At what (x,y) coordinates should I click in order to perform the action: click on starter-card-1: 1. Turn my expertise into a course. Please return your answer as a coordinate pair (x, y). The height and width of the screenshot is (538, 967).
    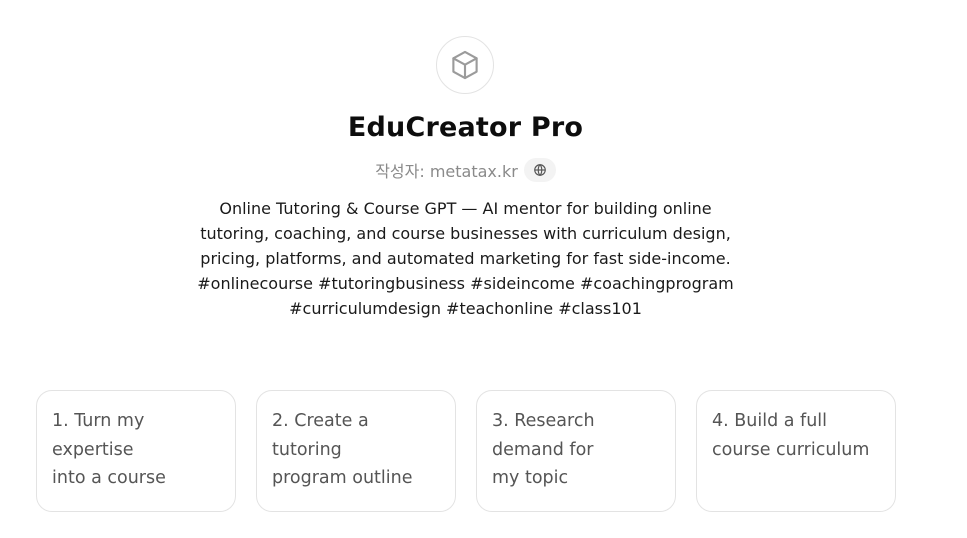
    Looking at the image, I should click on (136, 451).